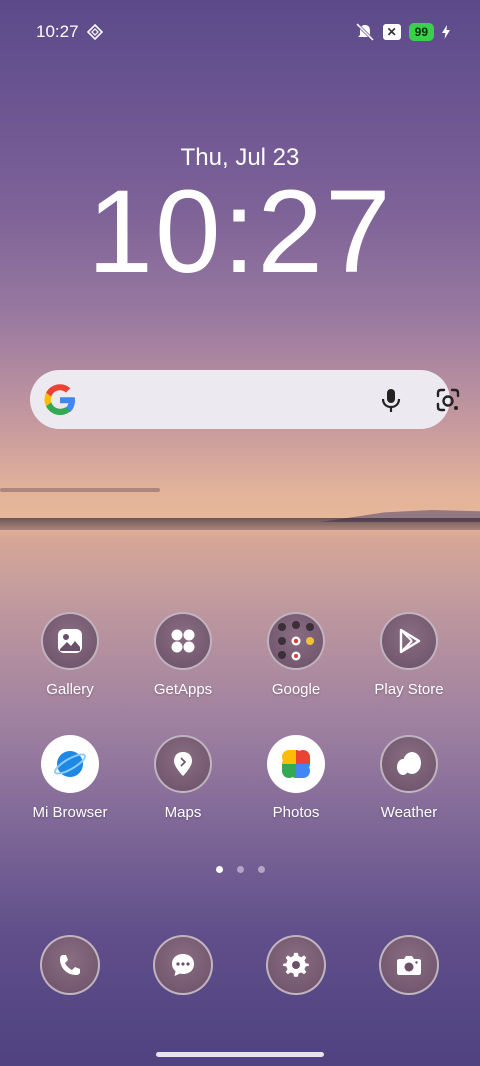  Describe the element at coordinates (409, 689) in the screenshot. I see `app-label: Play Store` at that location.